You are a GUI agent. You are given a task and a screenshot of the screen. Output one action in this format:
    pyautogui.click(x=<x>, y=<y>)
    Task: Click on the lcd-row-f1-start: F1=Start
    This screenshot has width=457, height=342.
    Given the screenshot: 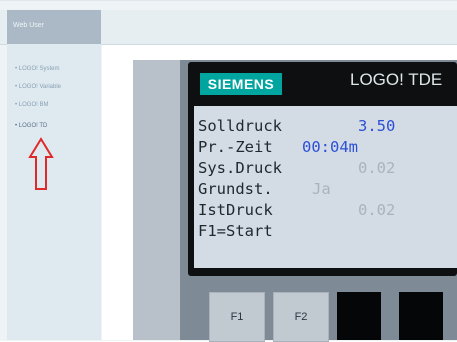 What is the action you would take?
    pyautogui.click(x=235, y=231)
    